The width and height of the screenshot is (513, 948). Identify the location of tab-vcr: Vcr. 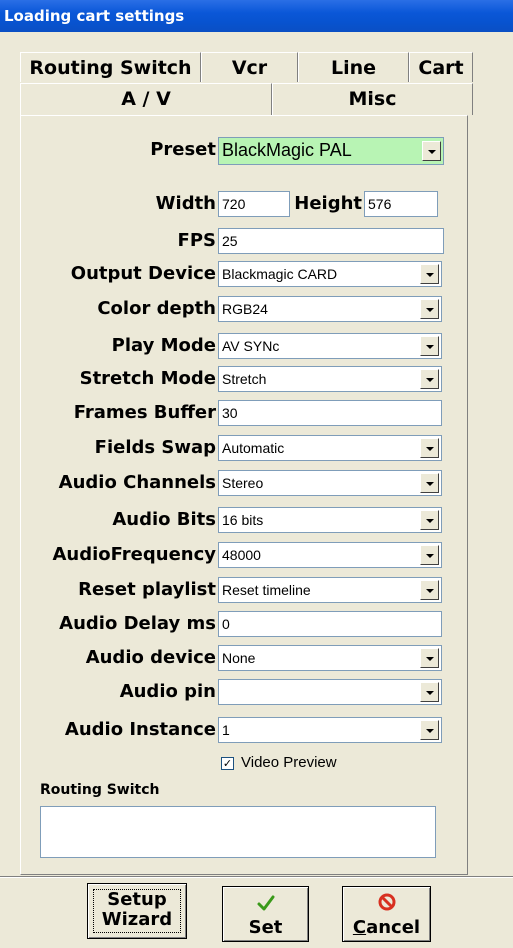
(249, 67).